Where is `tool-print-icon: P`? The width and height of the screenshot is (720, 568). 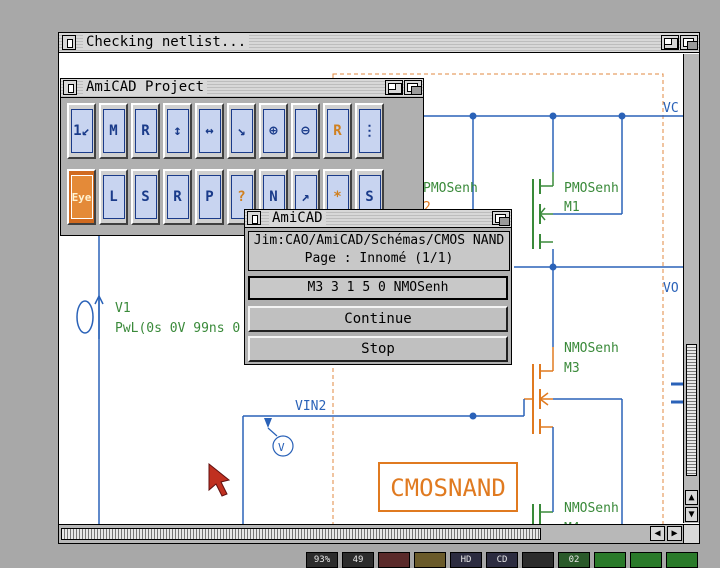 tool-print-icon: P is located at coordinates (209, 197).